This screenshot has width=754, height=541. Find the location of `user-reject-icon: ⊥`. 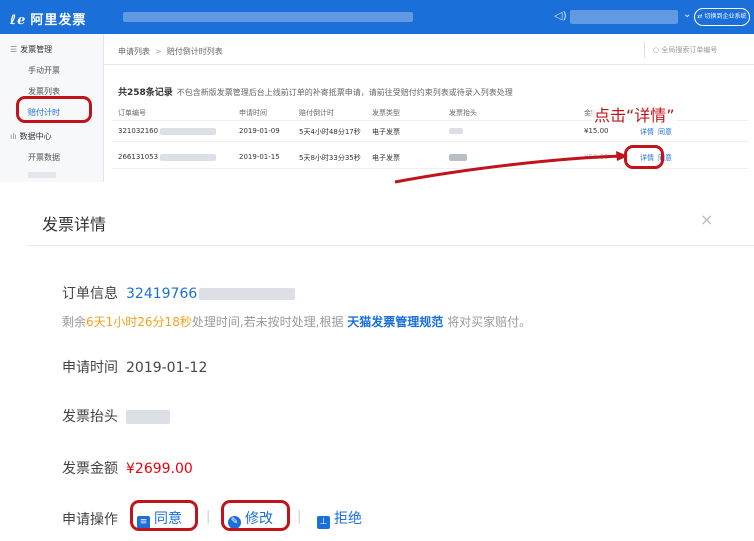

user-reject-icon: ⊥ is located at coordinates (323, 522).